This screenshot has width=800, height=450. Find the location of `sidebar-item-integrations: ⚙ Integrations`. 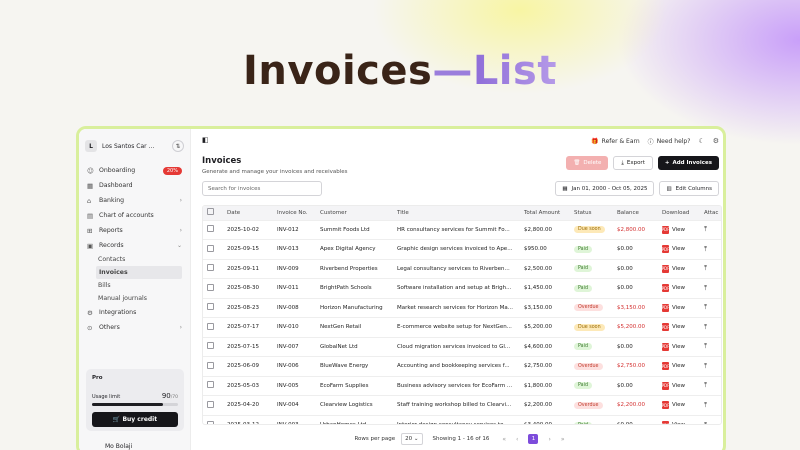

sidebar-item-integrations: ⚙ Integrations is located at coordinates (134, 312).